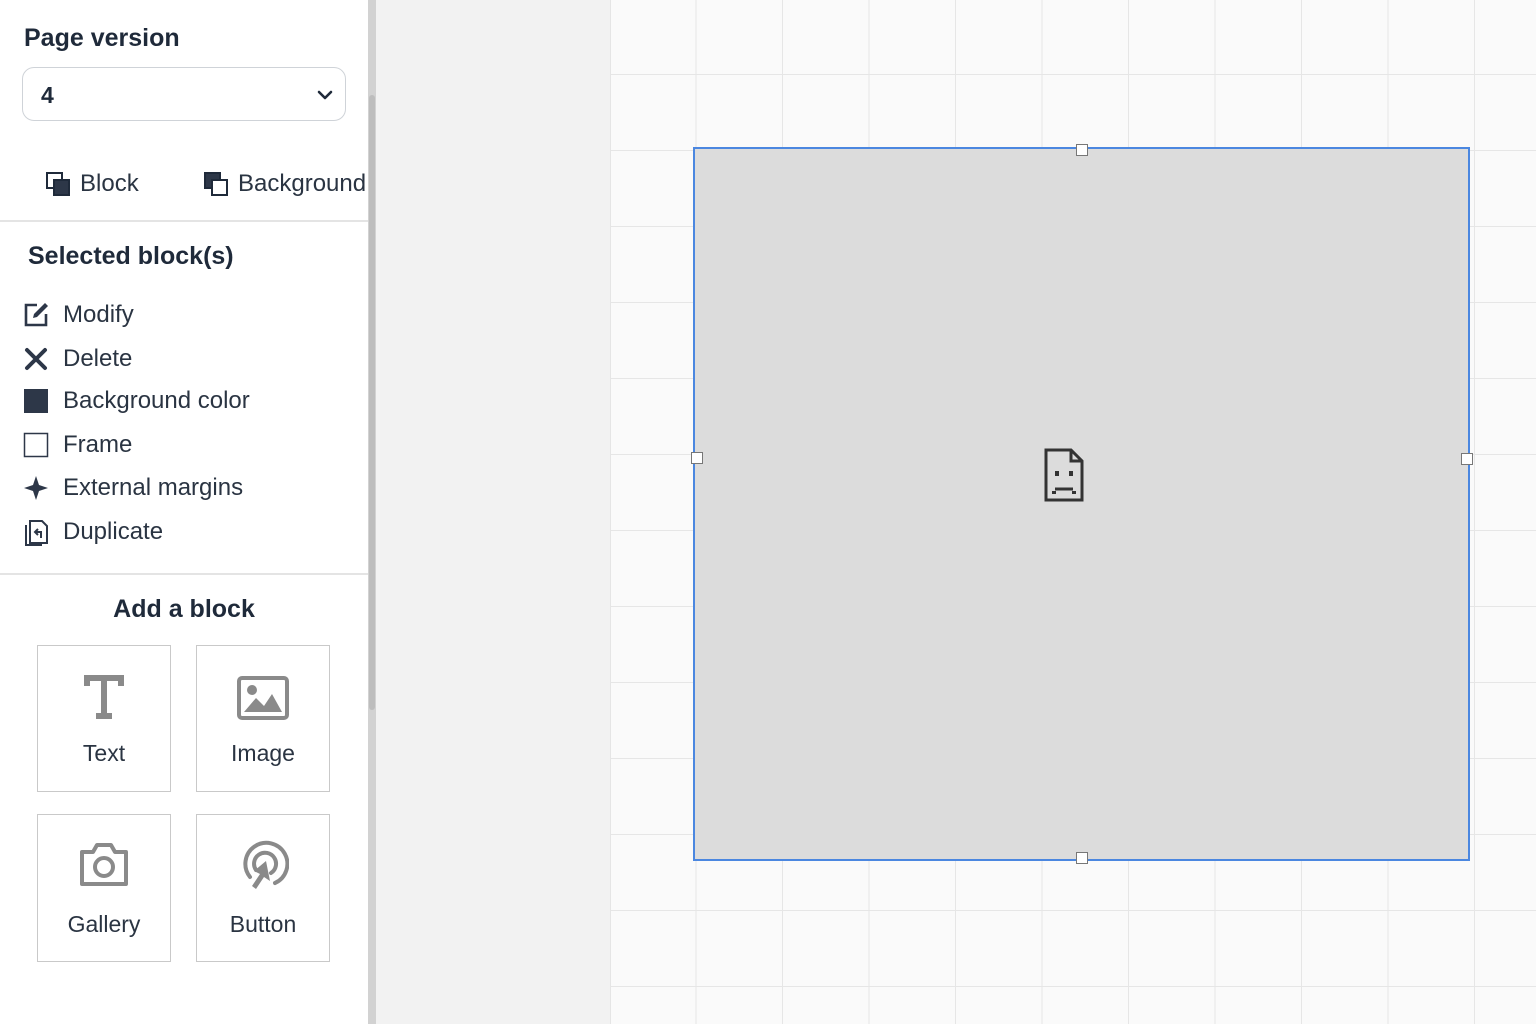  Describe the element at coordinates (263, 753) in the screenshot. I see `add-image-label: Image` at that location.